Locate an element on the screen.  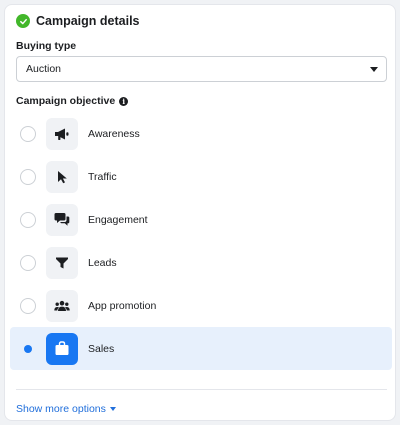
chat-bubbles-icon is located at coordinates (62, 219).